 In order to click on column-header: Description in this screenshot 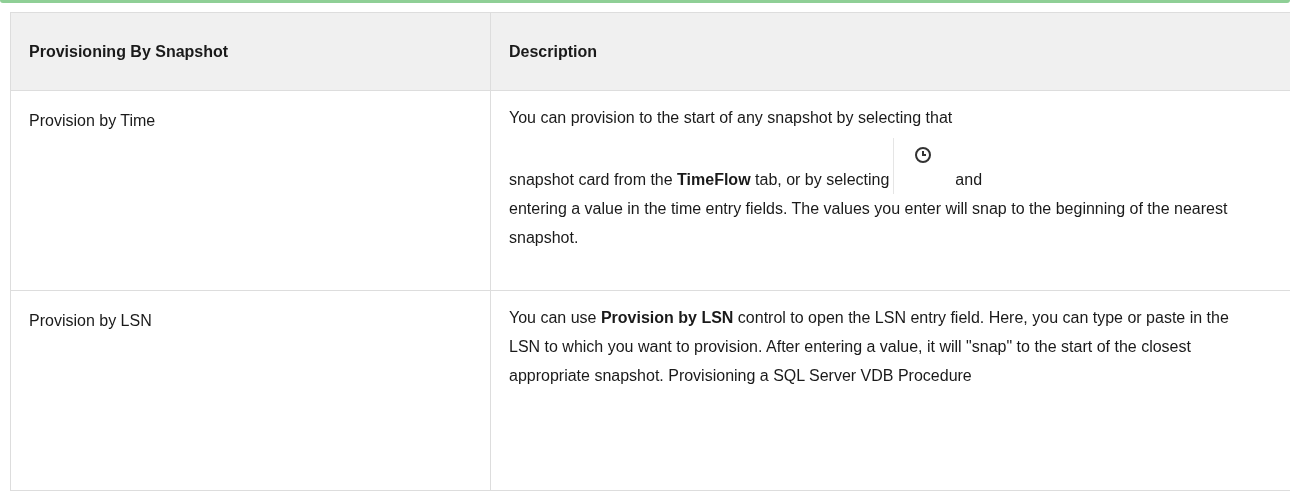, I will do `click(890, 51)`.